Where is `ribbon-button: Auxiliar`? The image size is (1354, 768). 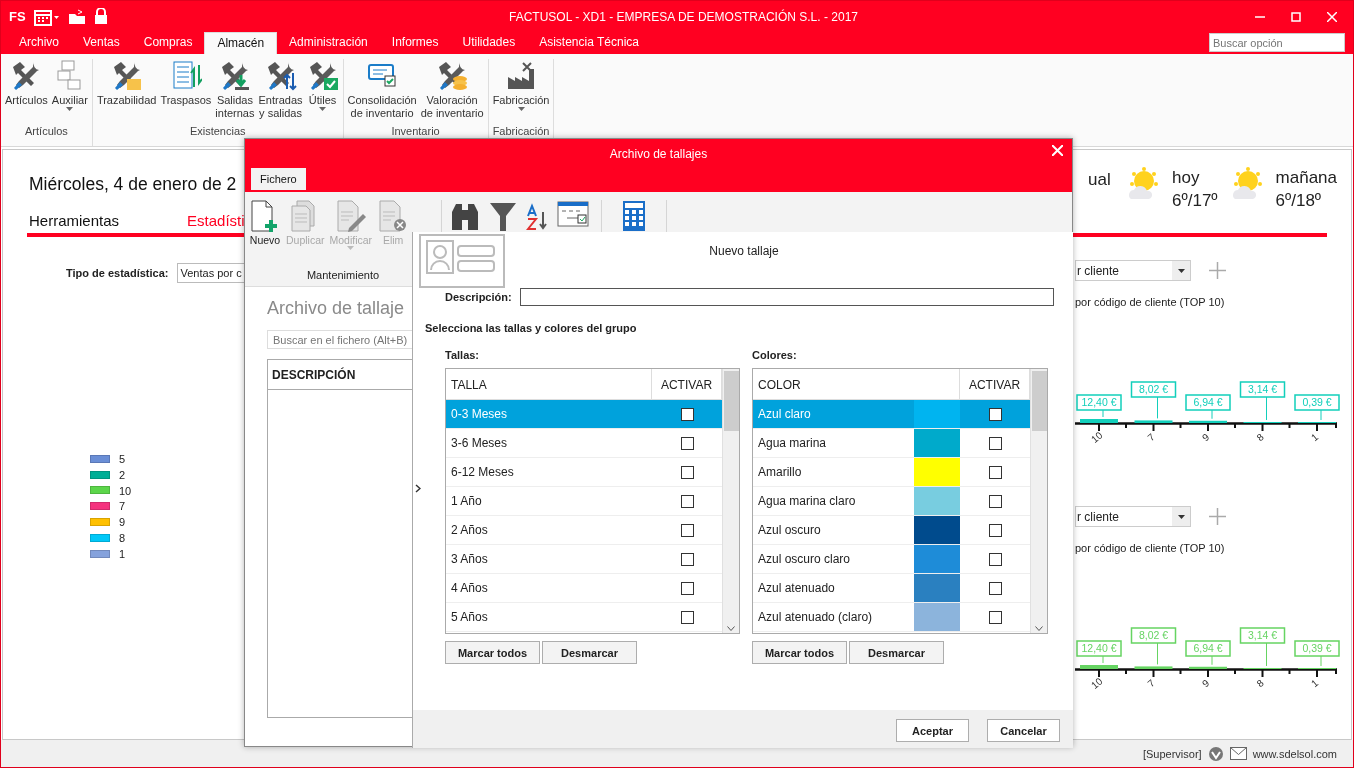
ribbon-button: Auxiliar is located at coordinates (69, 92).